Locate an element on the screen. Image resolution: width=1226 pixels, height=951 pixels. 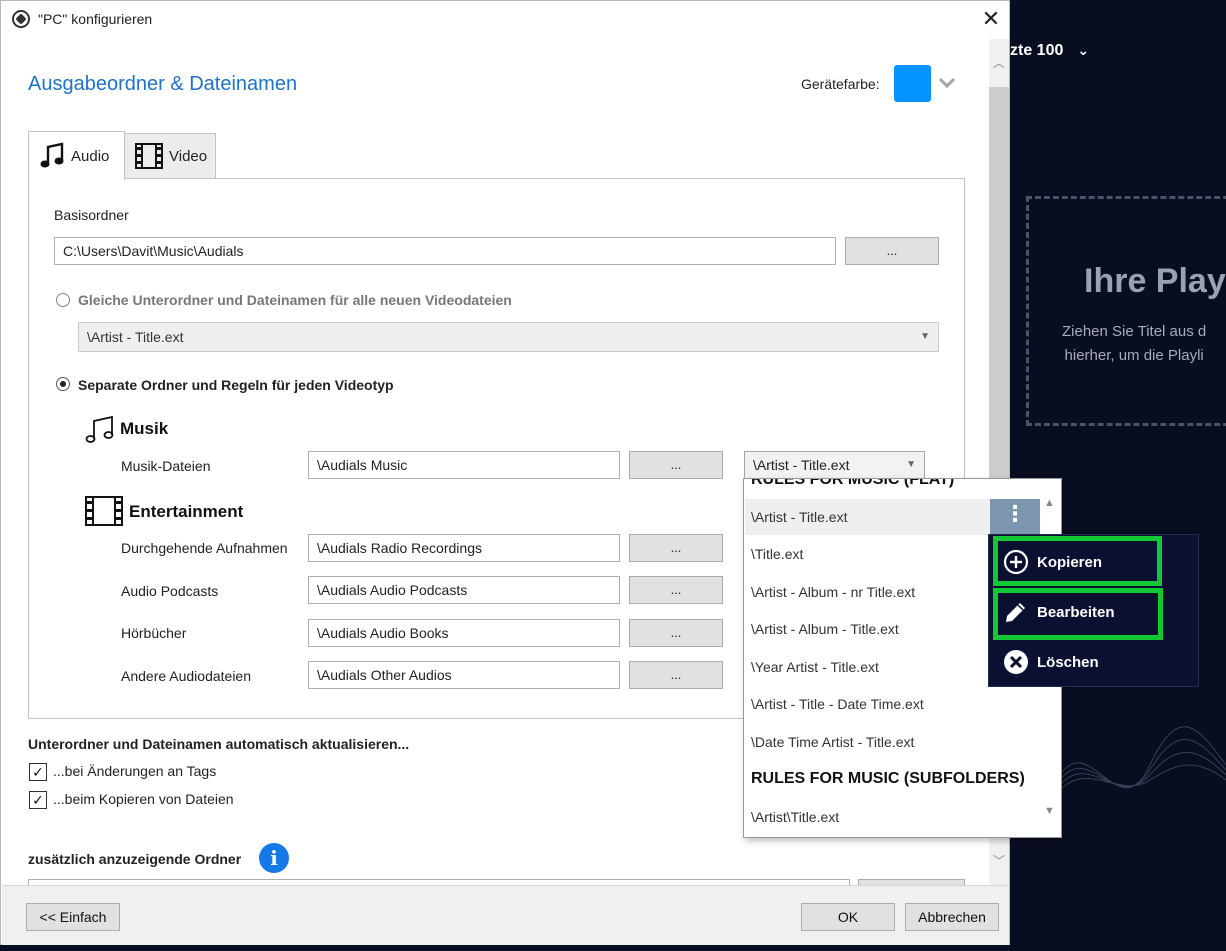
rule-context-menu: Kopieren Bearbeiten Löschen is located at coordinates (1093, 610).